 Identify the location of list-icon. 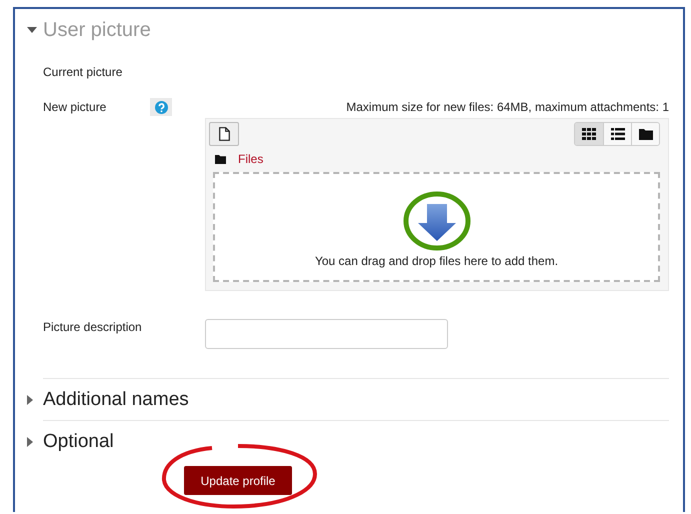
(617, 134).